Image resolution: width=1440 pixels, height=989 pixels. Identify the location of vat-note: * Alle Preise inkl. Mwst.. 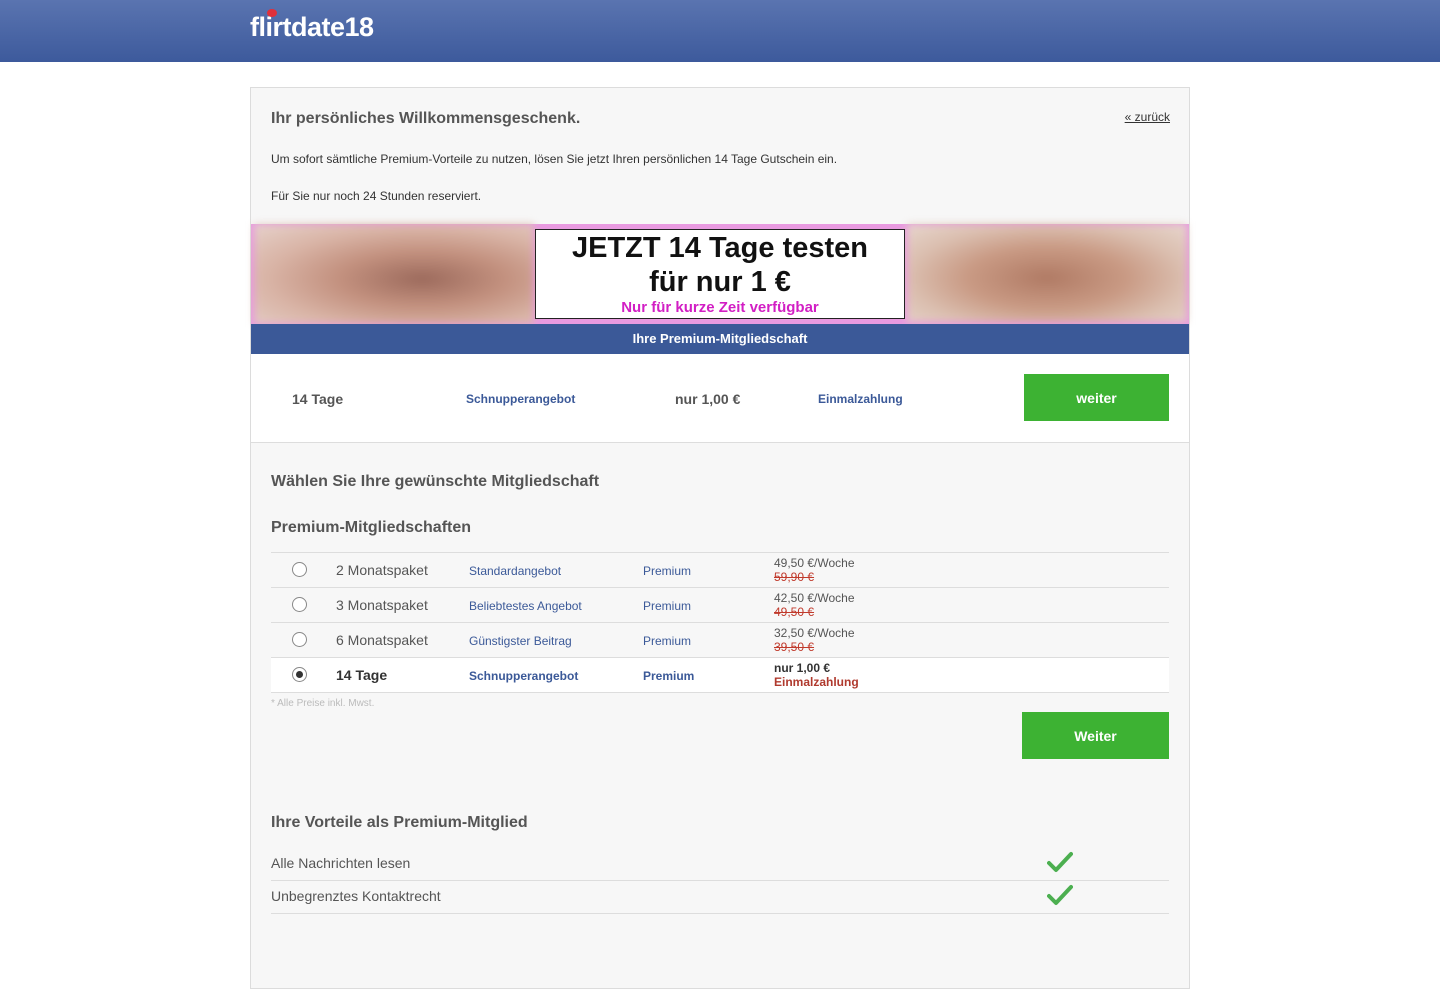
(323, 703).